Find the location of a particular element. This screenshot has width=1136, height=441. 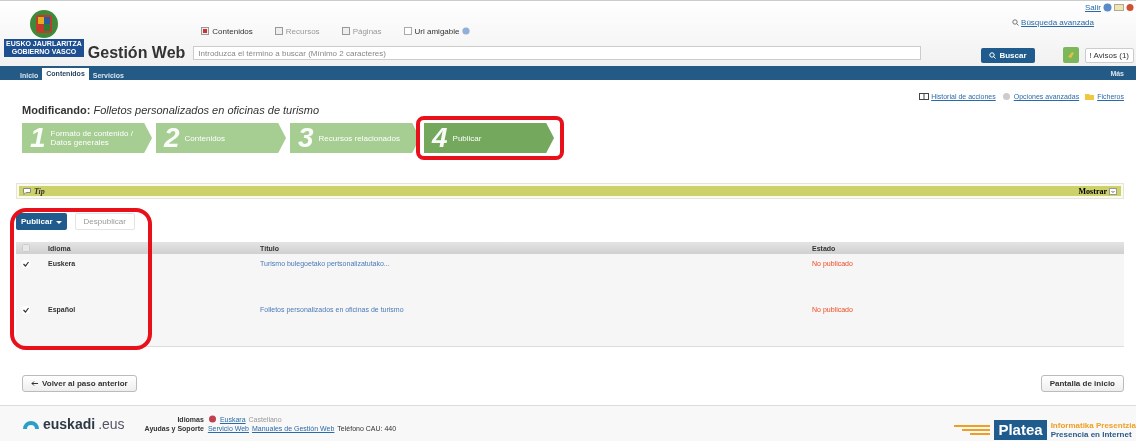

folder-icon is located at coordinates (1090, 96).